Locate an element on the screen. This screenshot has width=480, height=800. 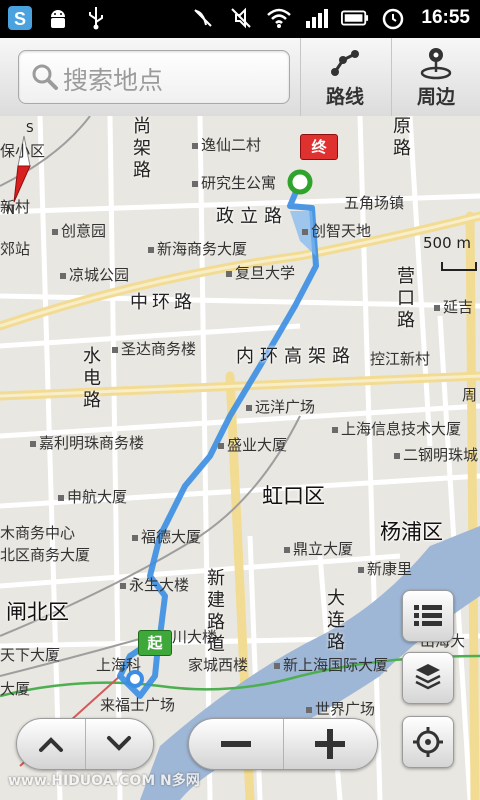
zoom-controls is located at coordinates (283, 744).